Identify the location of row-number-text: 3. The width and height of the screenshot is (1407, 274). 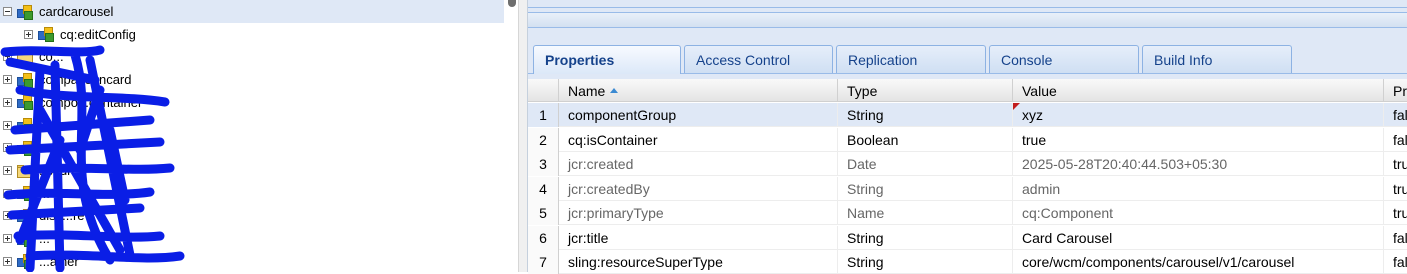
(543, 164).